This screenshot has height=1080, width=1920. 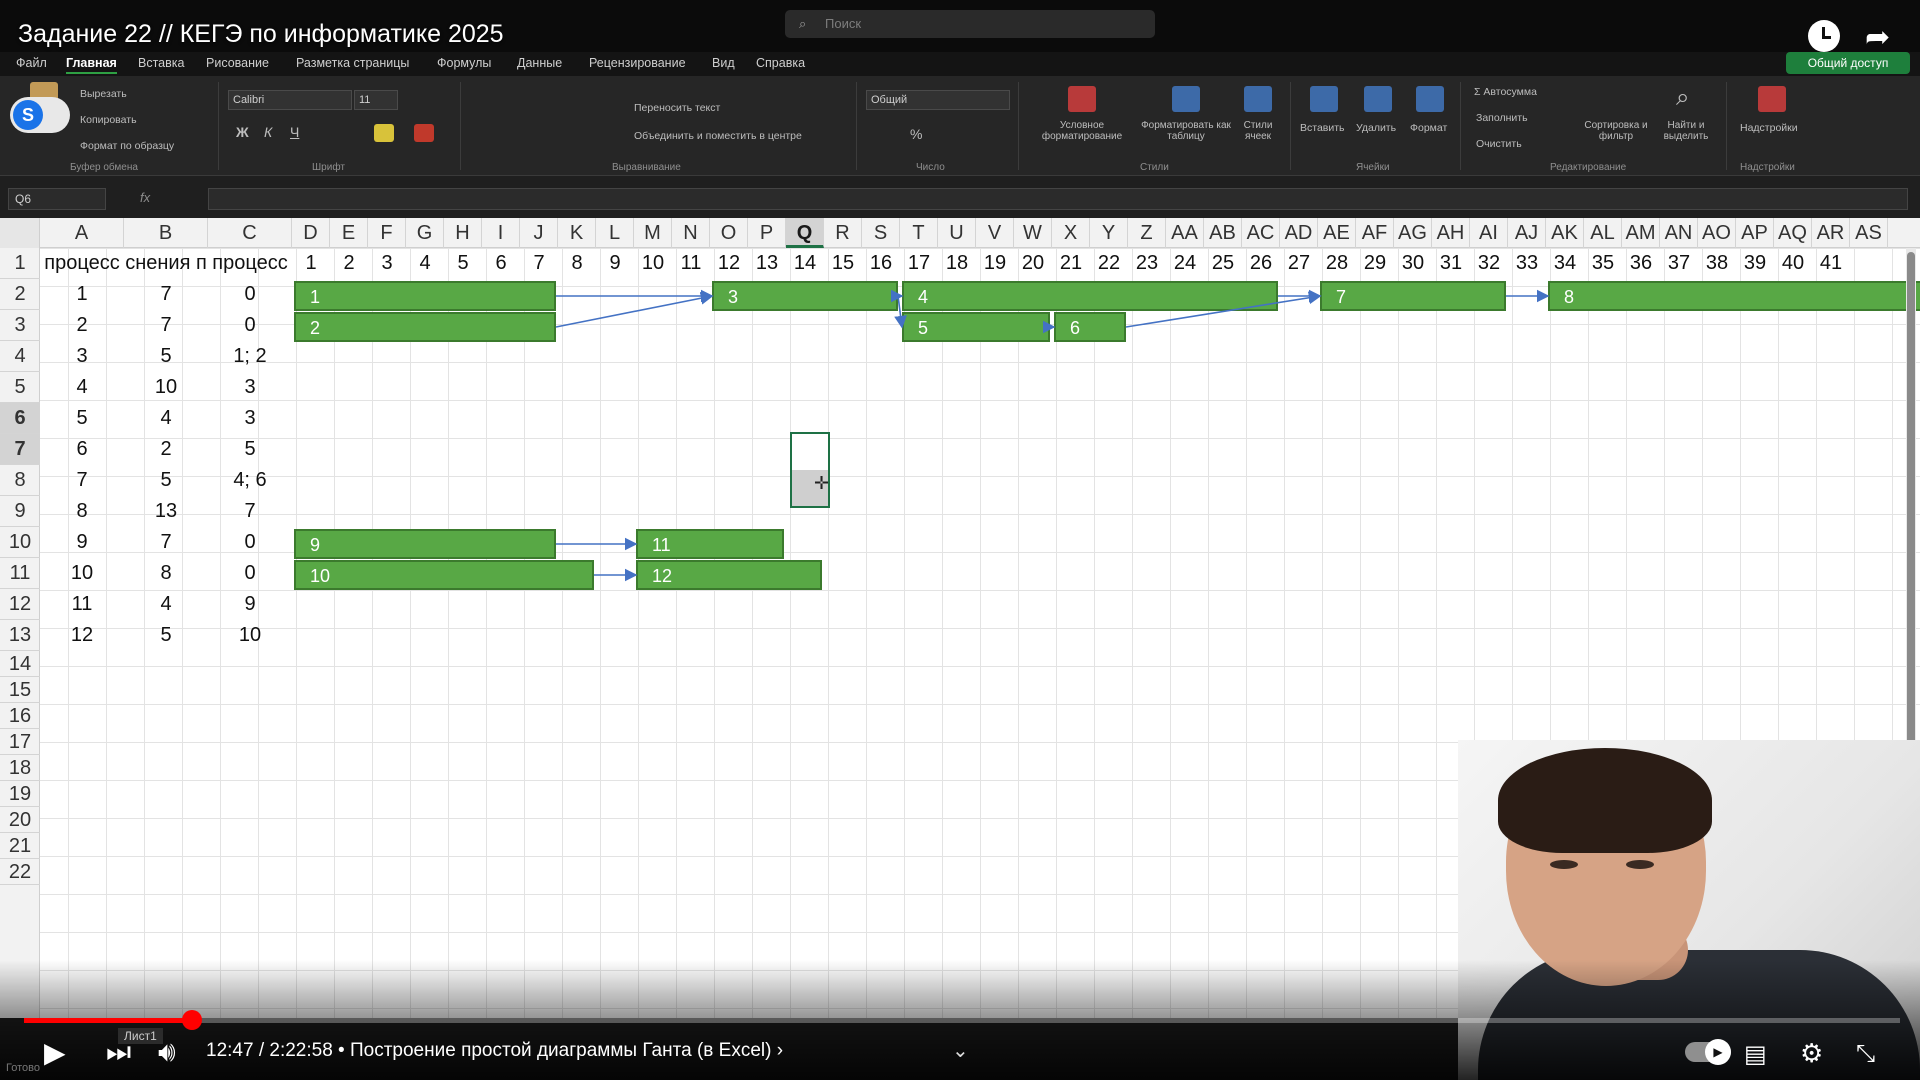 What do you see at coordinates (1686, 131) in the screenshot?
I see `find-select-button: Найти и выделить` at bounding box center [1686, 131].